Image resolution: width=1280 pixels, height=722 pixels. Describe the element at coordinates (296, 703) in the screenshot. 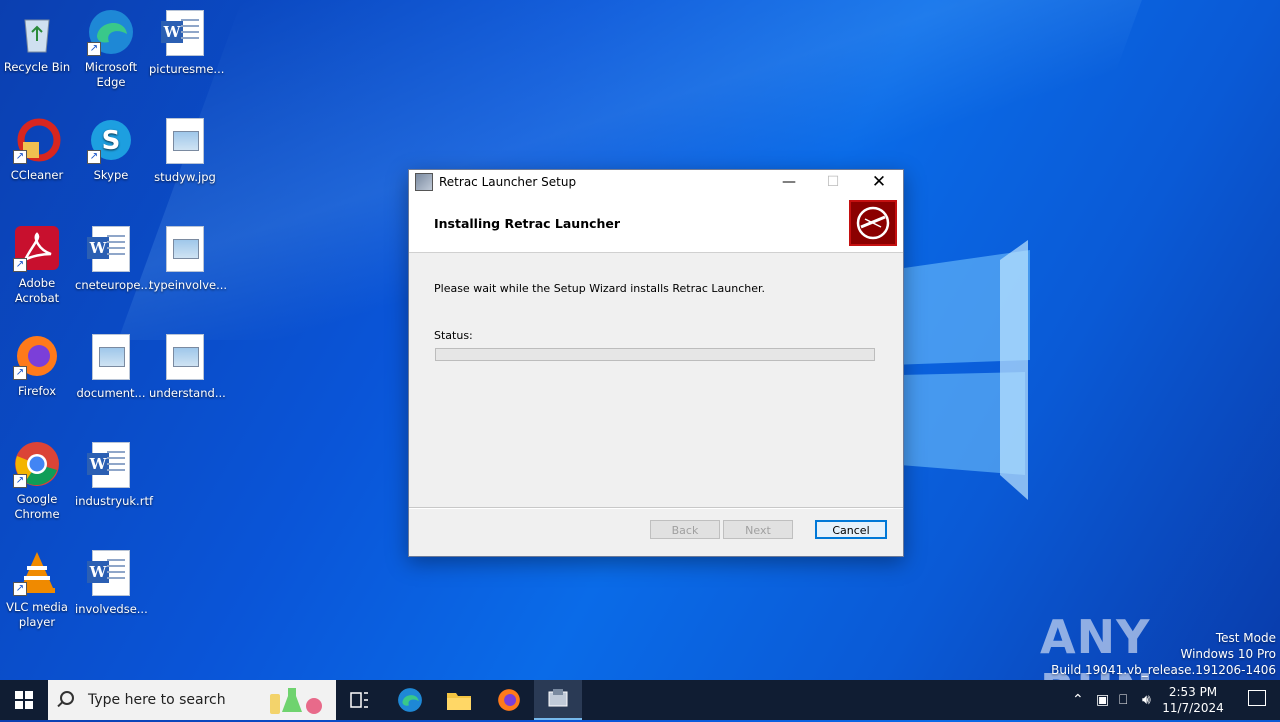

I see `search-highlight-icon` at that location.